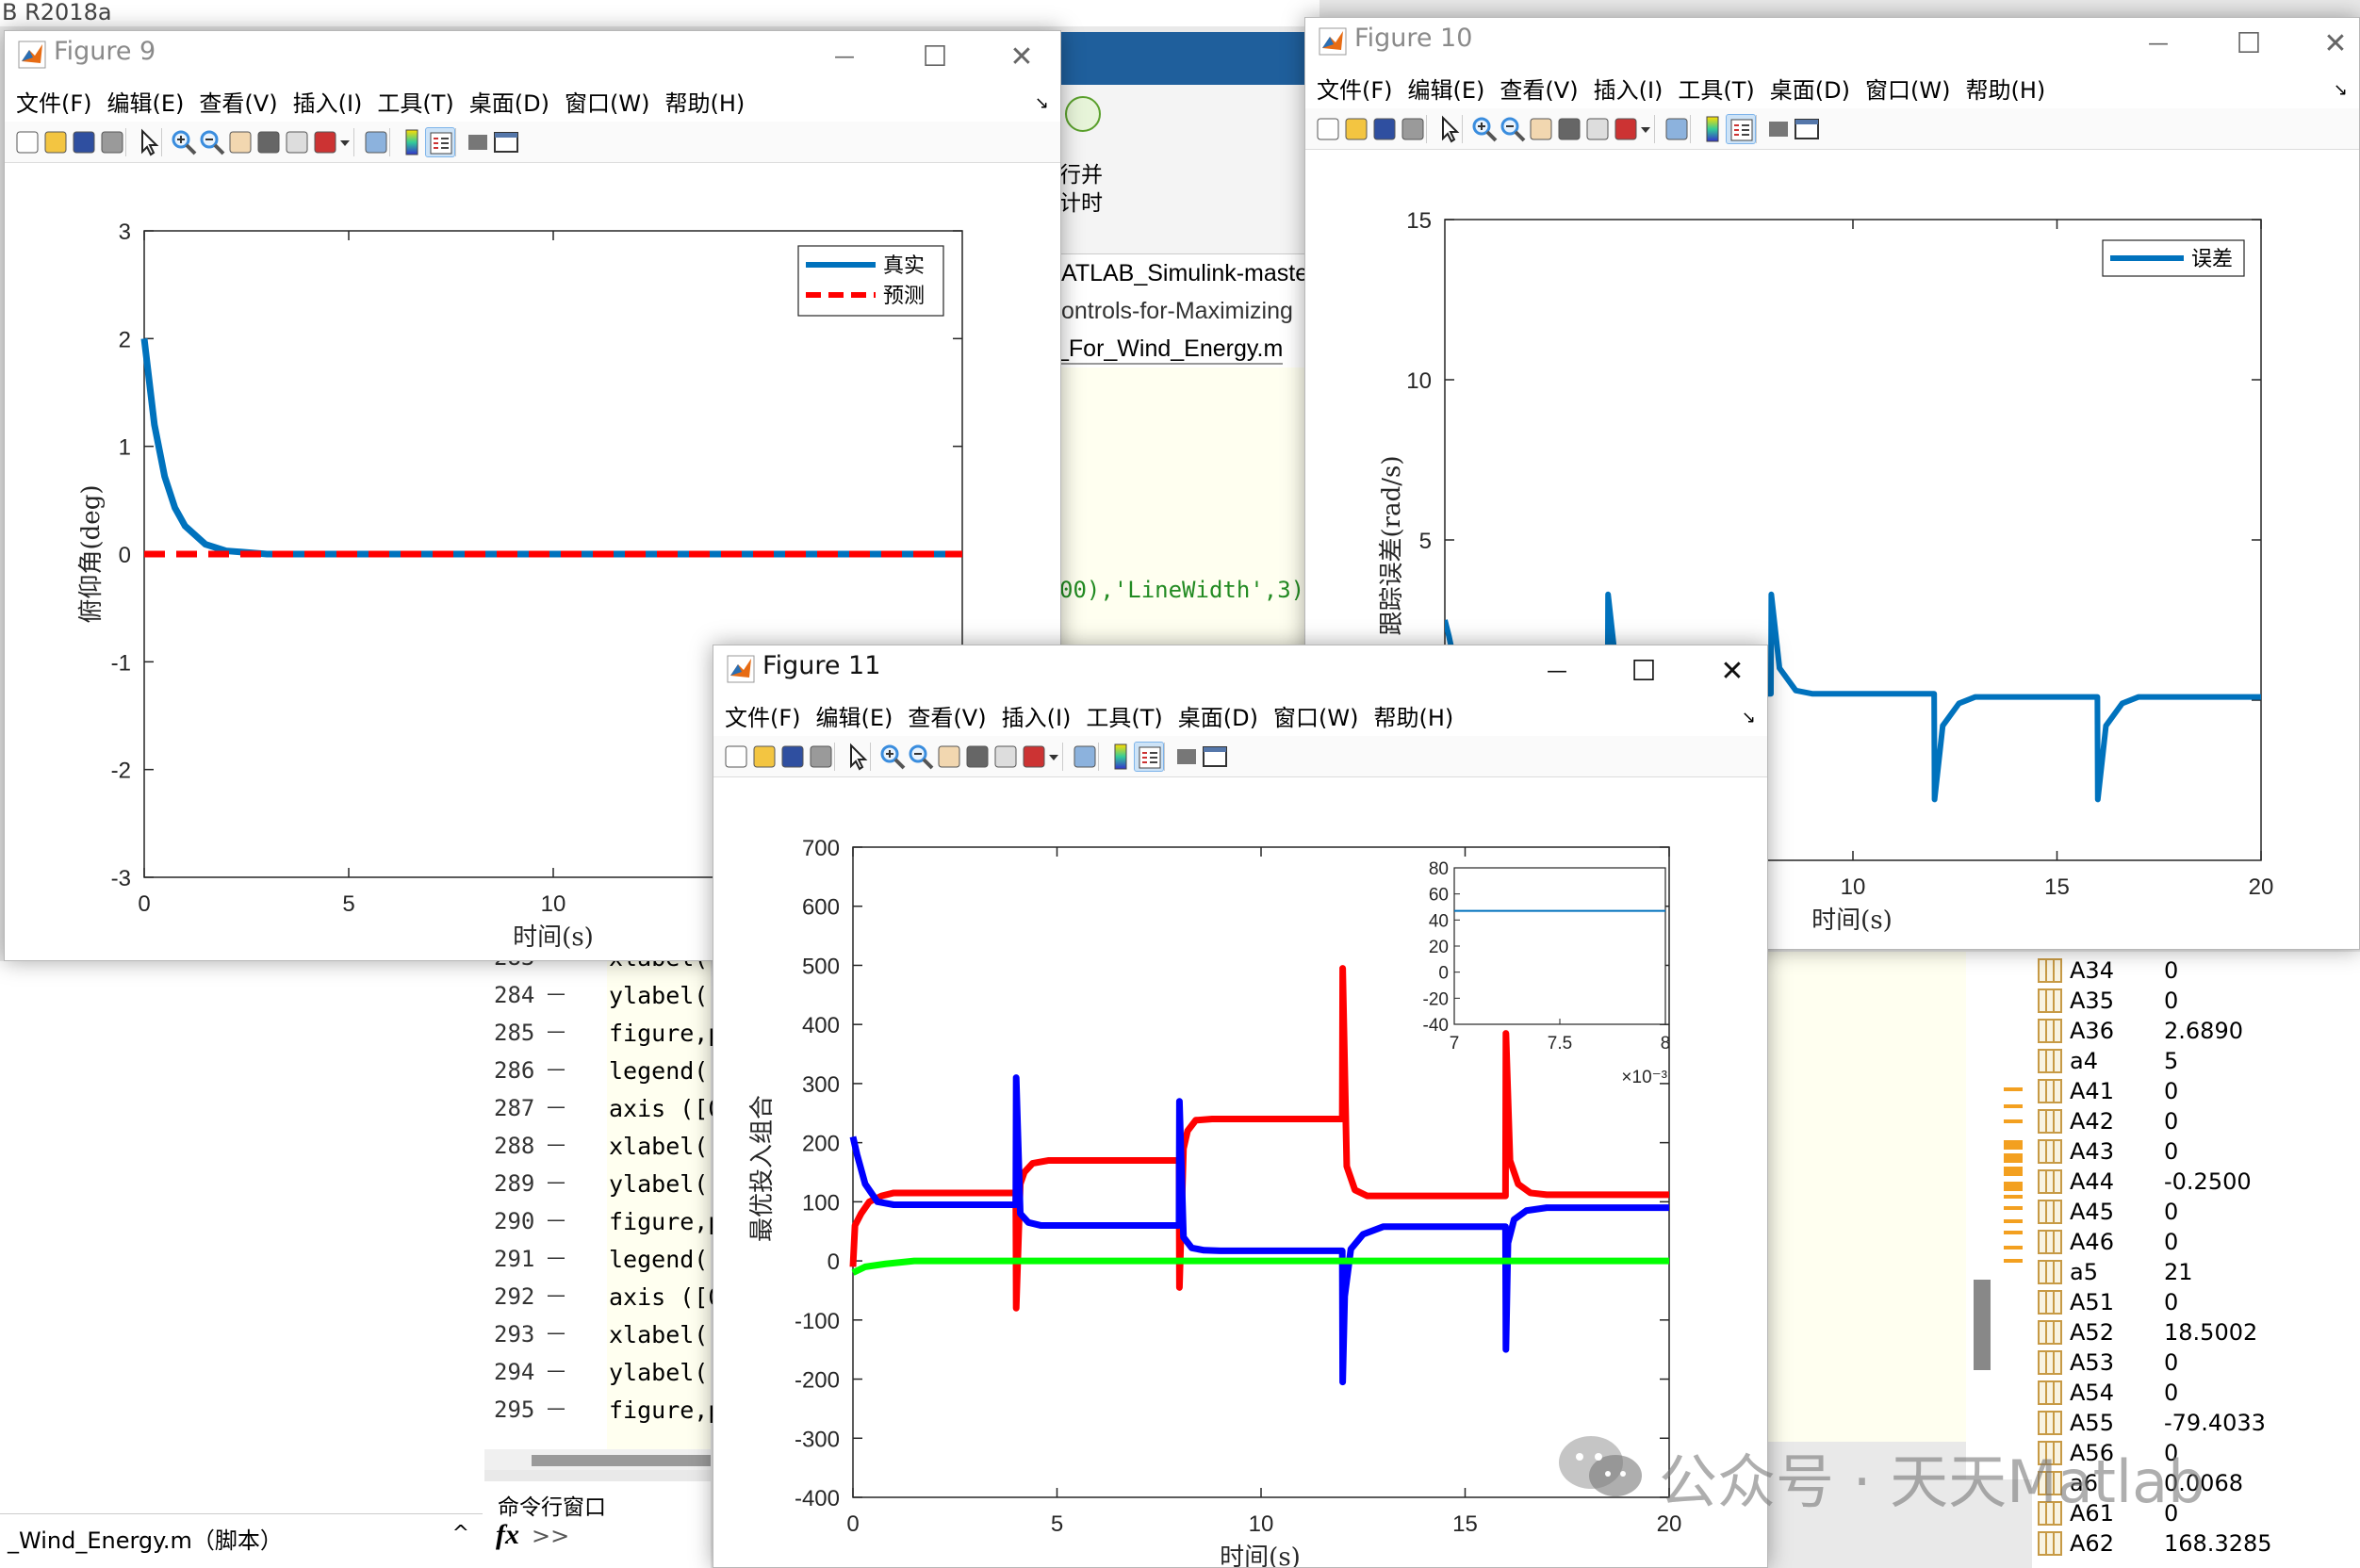  Describe the element at coordinates (514, 1296) in the screenshot. I see `line-number: 292` at that location.